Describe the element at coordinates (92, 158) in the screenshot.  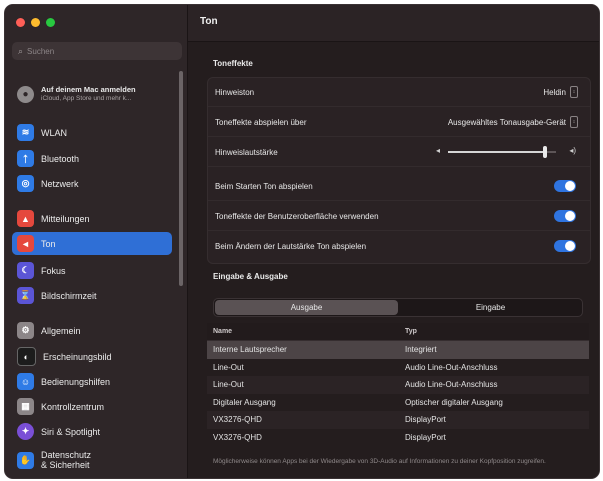
I see `sidebar-item-bluetooth: ᛏ Bluetooth` at that location.